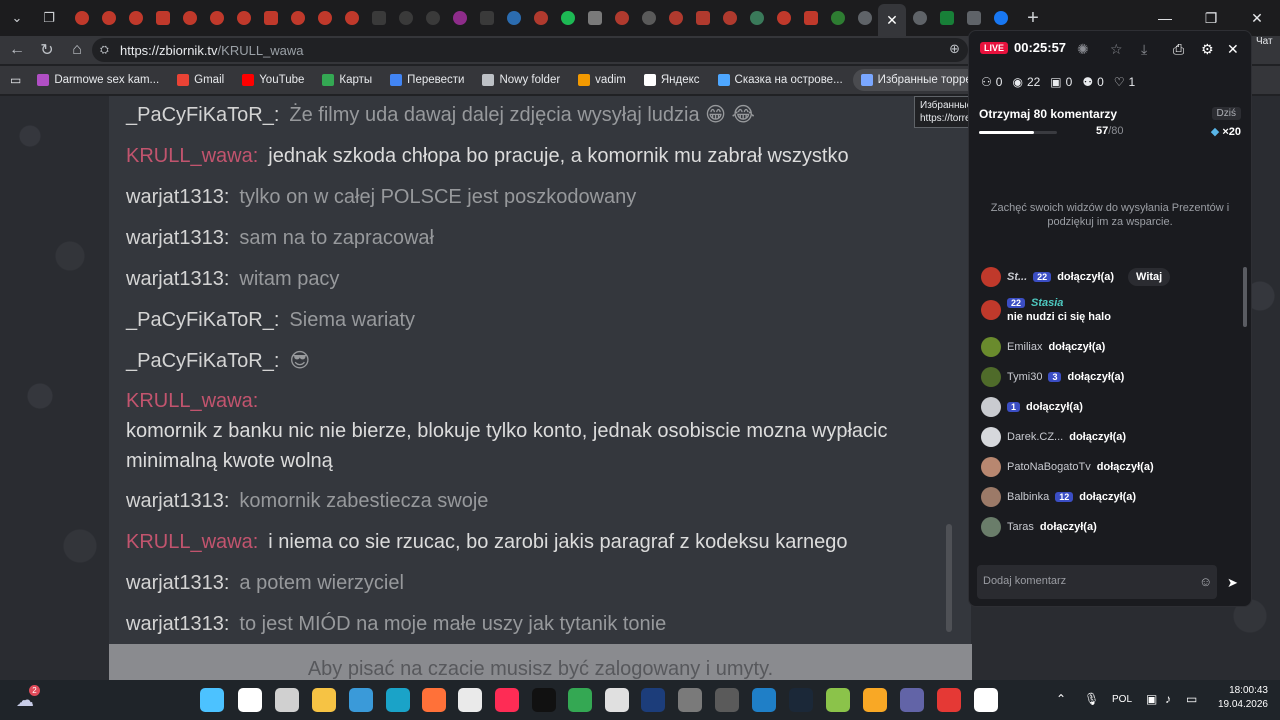 The image size is (1280, 720). Describe the element at coordinates (15, 80) in the screenshot. I see `reading-list-icon: ▭` at that location.